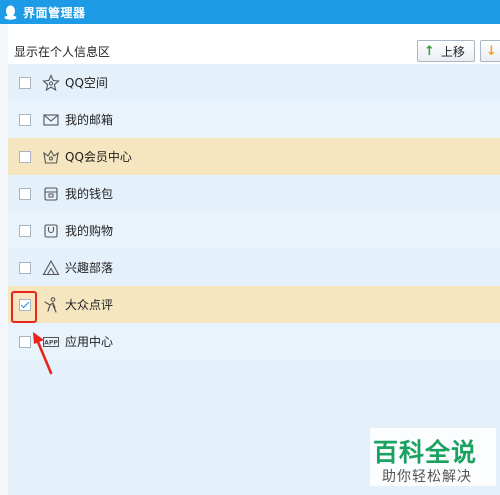 The image size is (500, 495). What do you see at coordinates (62, 52) in the screenshot?
I see `section-label: 显示在个人信息区` at bounding box center [62, 52].